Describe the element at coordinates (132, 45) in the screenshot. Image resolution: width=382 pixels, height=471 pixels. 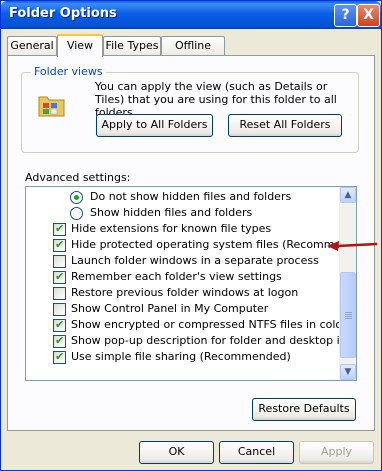
I see `tab-file-types: File Types` at that location.